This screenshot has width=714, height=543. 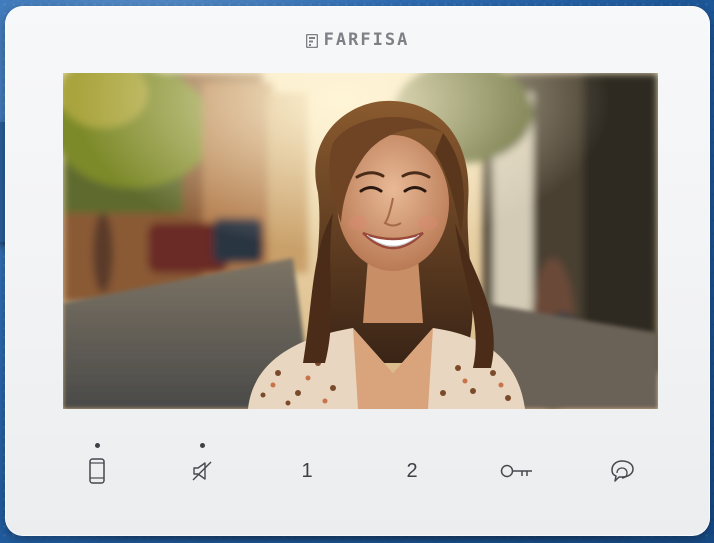 I want to click on aux-1-button: 1, so click(x=307, y=471).